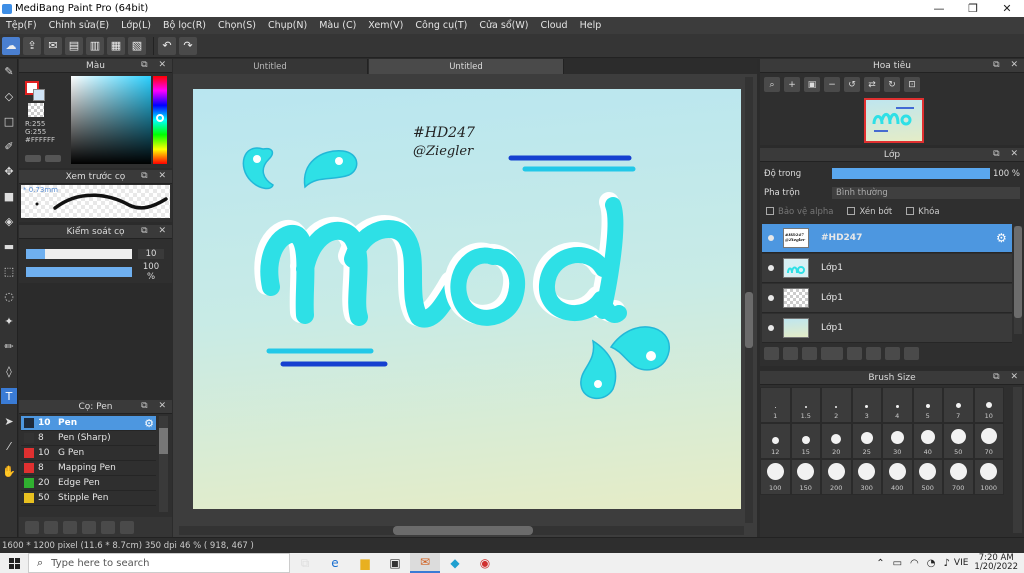 The image size is (1024, 573). Describe the element at coordinates (9, 196) in the screenshot. I see `fill-rect-tool-icon: ■` at that location.